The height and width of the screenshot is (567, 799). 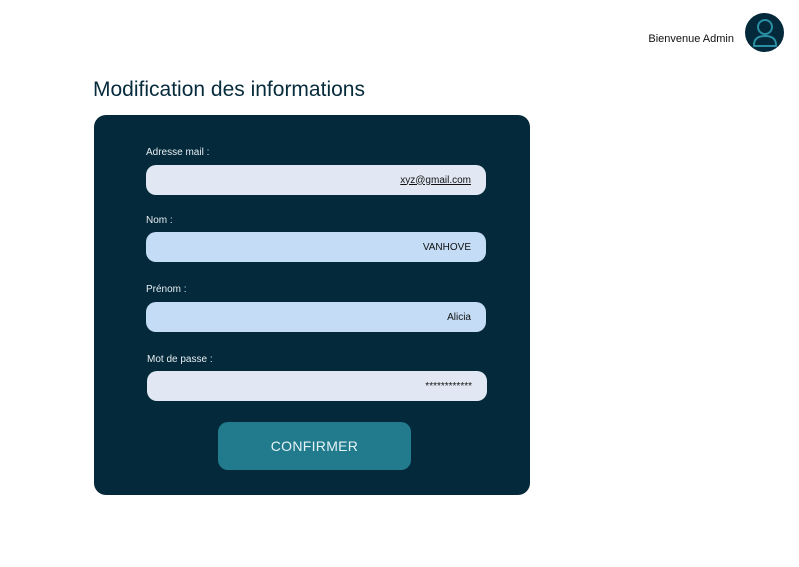 I want to click on page-title: Modification des informations, so click(x=229, y=89).